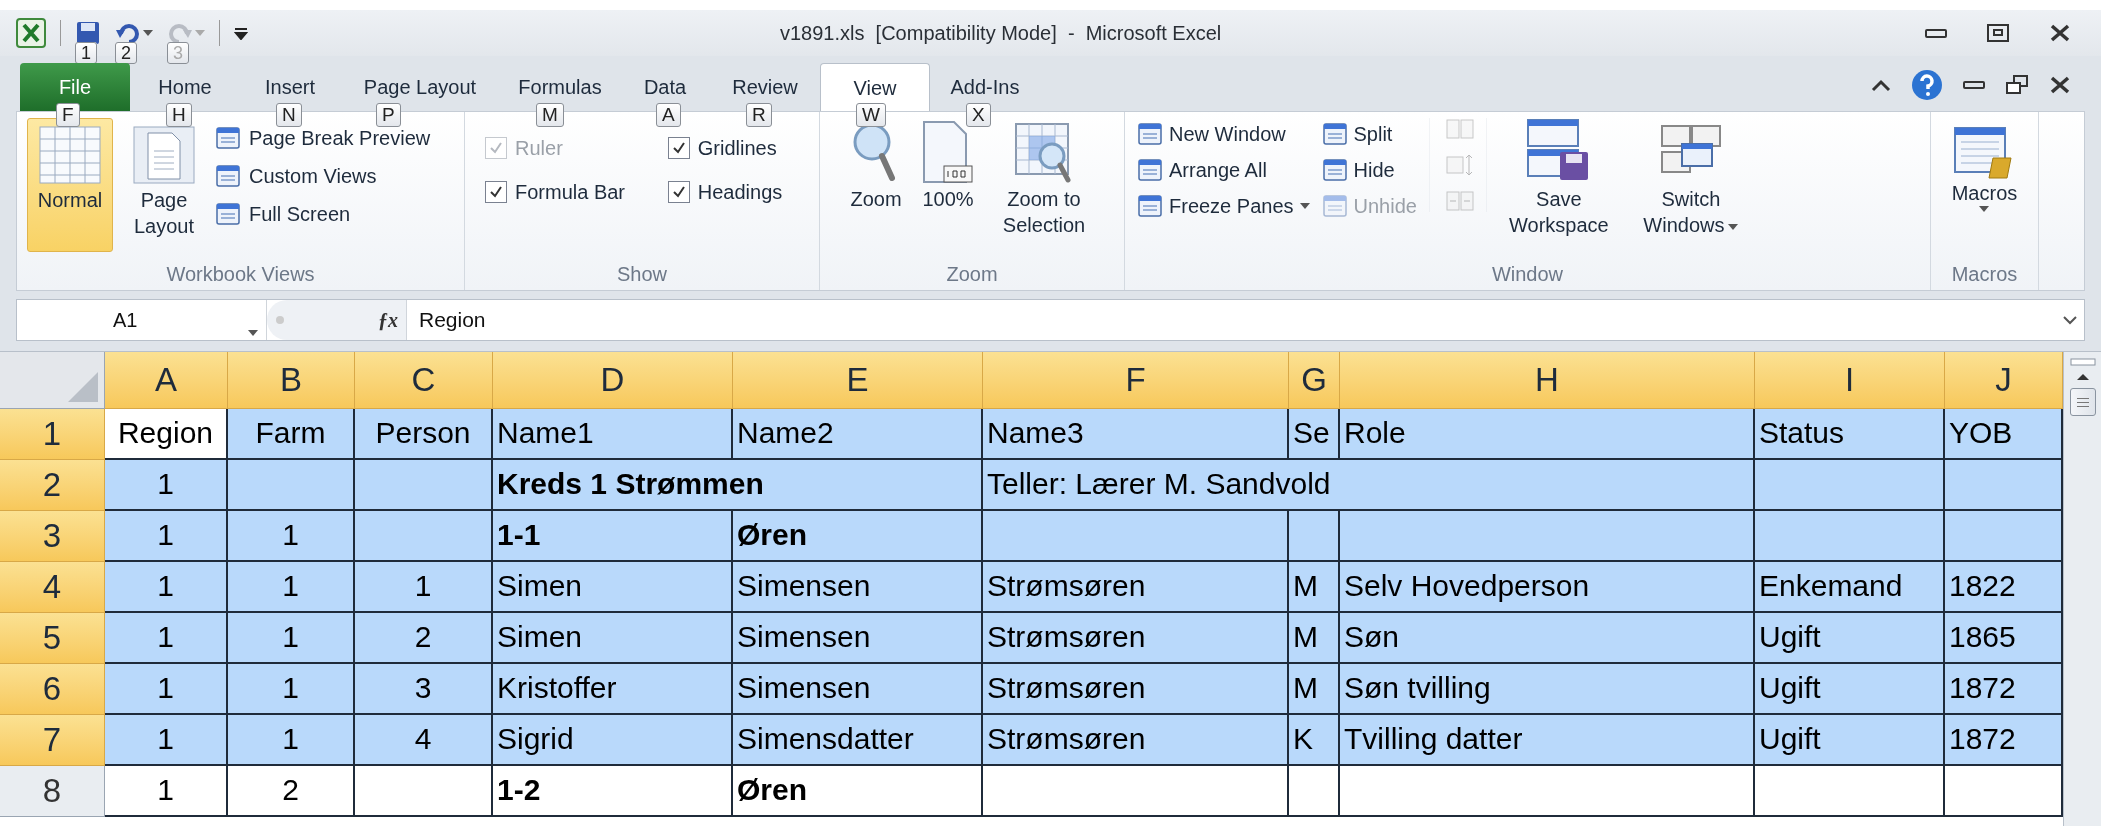  Describe the element at coordinates (240, 274) in the screenshot. I see `group-label: Workbook Views` at that location.